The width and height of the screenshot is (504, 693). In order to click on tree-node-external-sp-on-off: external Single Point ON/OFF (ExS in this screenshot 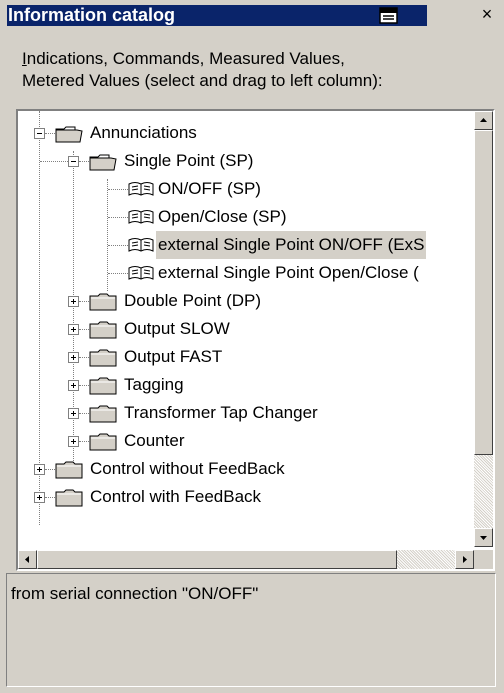, I will do `click(246, 245)`.